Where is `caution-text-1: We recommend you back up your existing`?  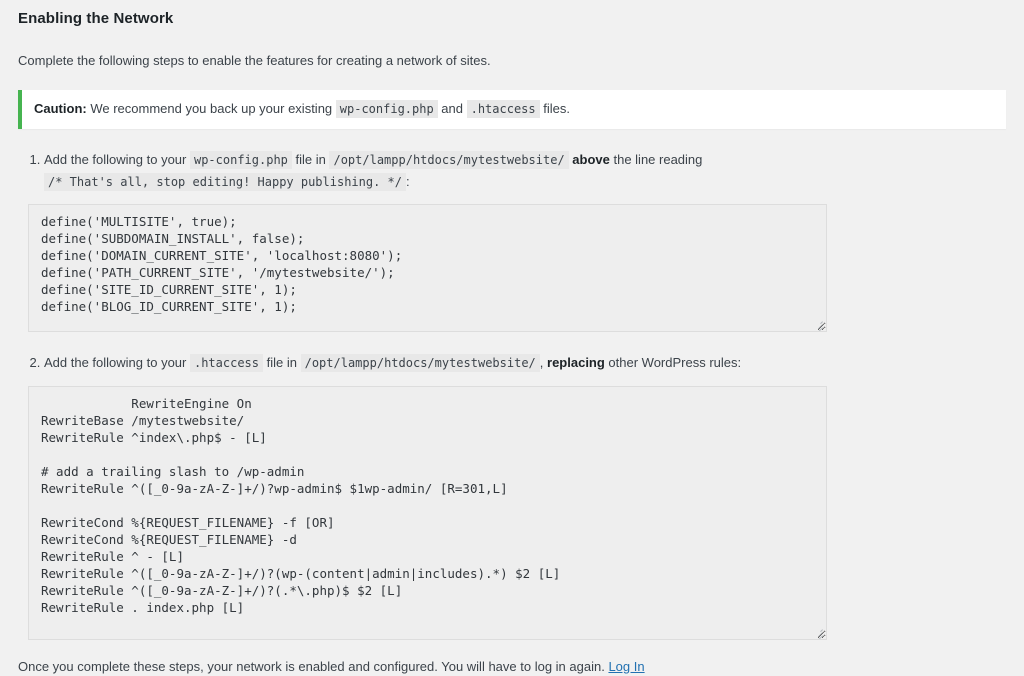
caution-text-1: We recommend you back up your existing is located at coordinates (211, 108).